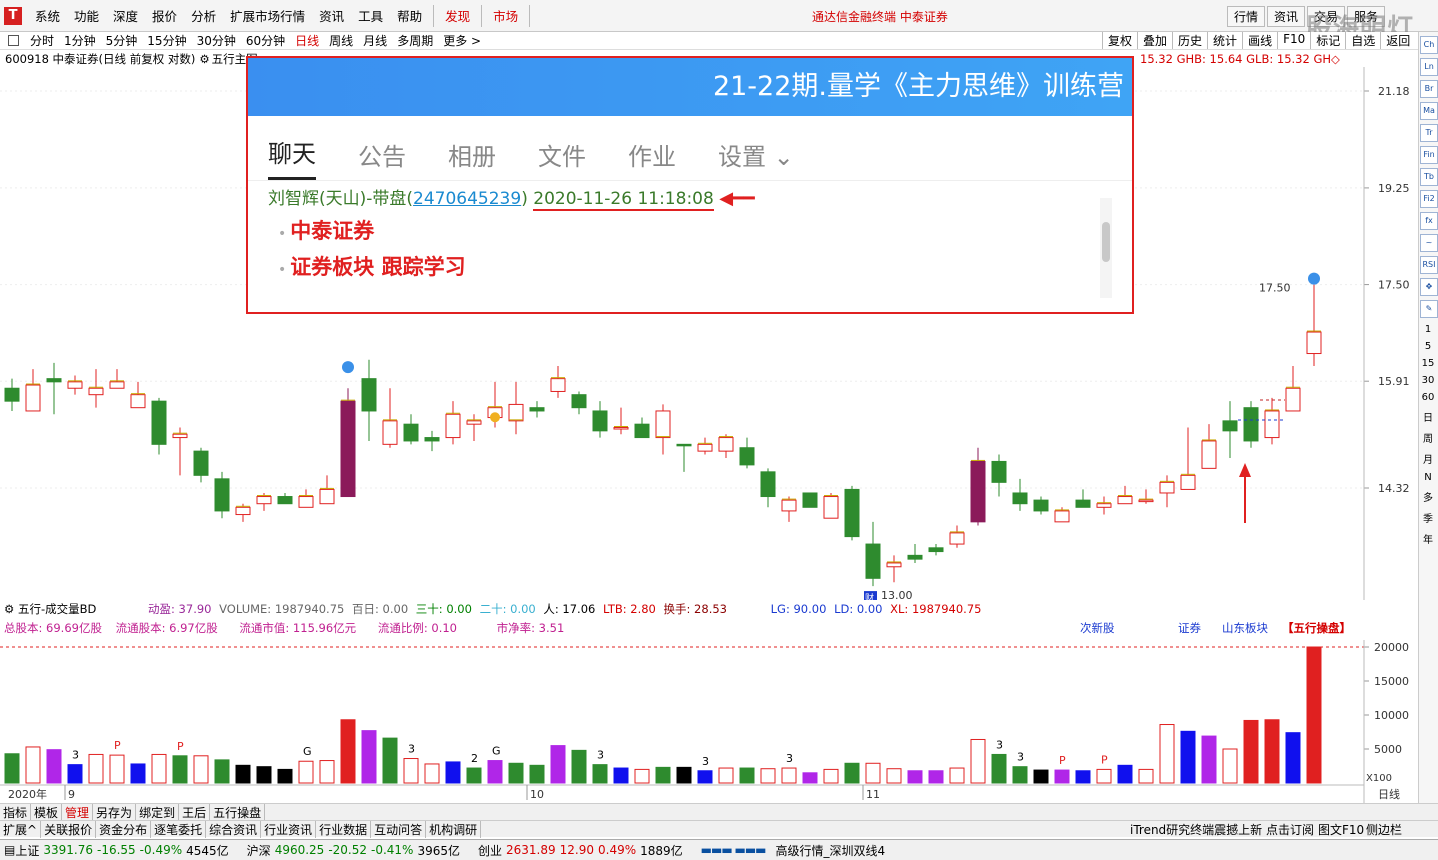 The height and width of the screenshot is (860, 1438). Describe the element at coordinates (289, 829) in the screenshot. I see `info-tab-5: 行业资讯` at that location.